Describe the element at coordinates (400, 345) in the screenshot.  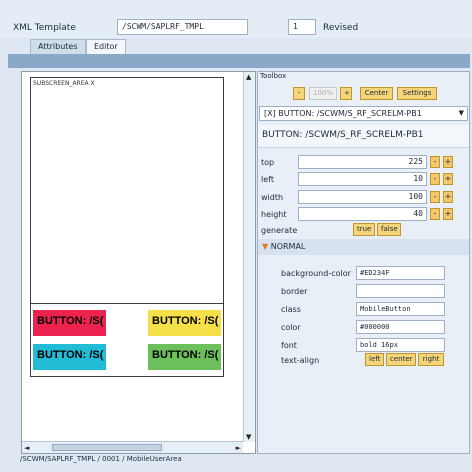
I see `style-input-font: bold 16px` at that location.